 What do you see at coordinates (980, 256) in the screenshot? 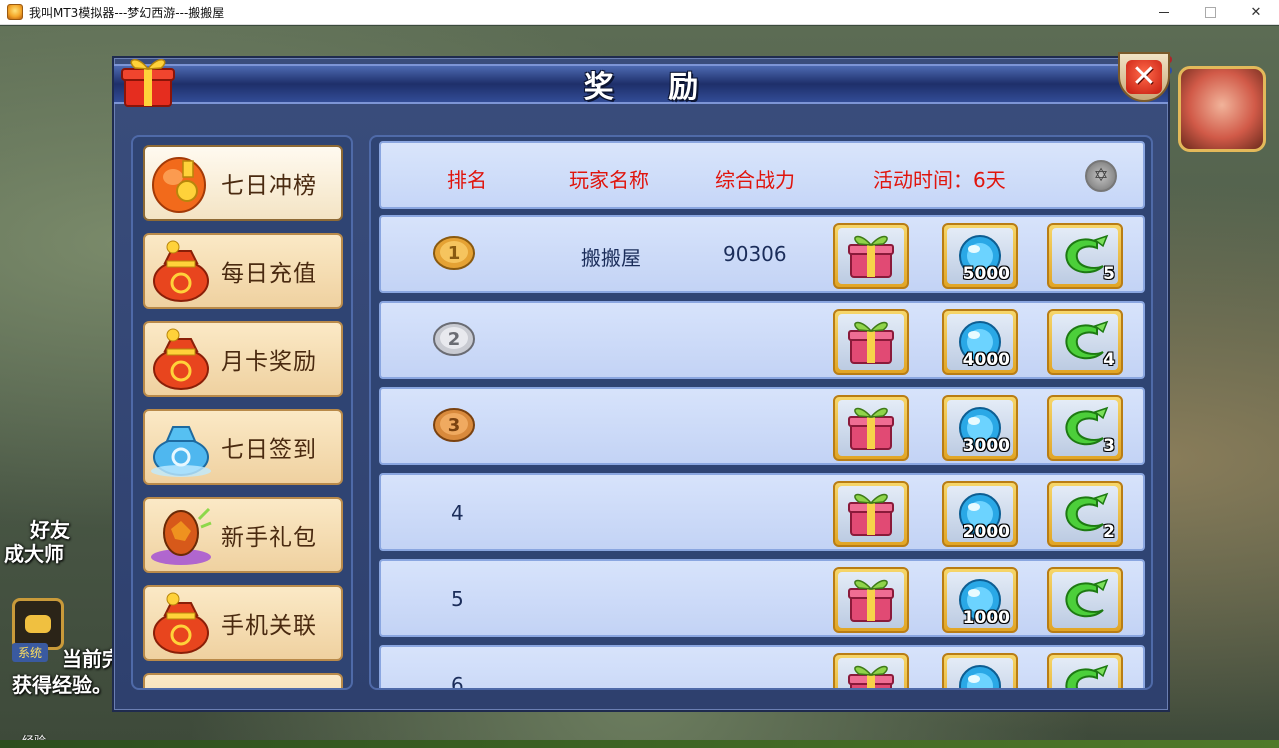
I see `reward-gem: 5000` at bounding box center [980, 256].